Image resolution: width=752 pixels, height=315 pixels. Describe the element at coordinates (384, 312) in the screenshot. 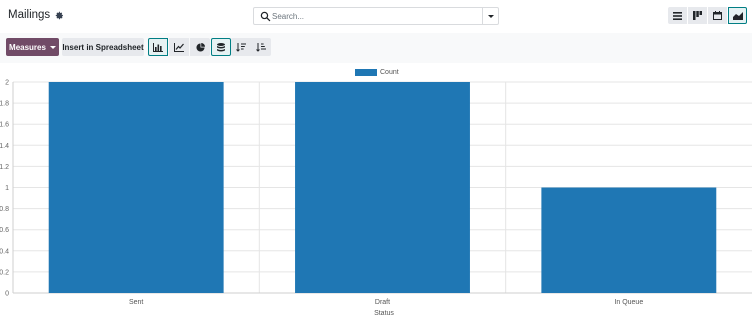

I see `x-axis-title: Status` at that location.